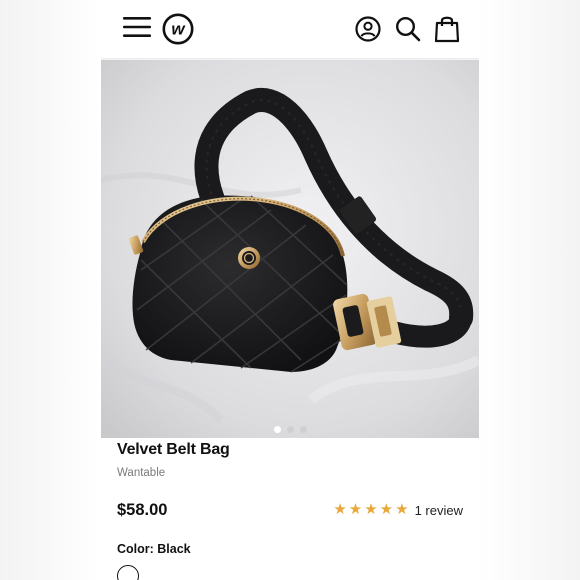  What do you see at coordinates (142, 510) in the screenshot?
I see `product-price: $58.00` at bounding box center [142, 510].